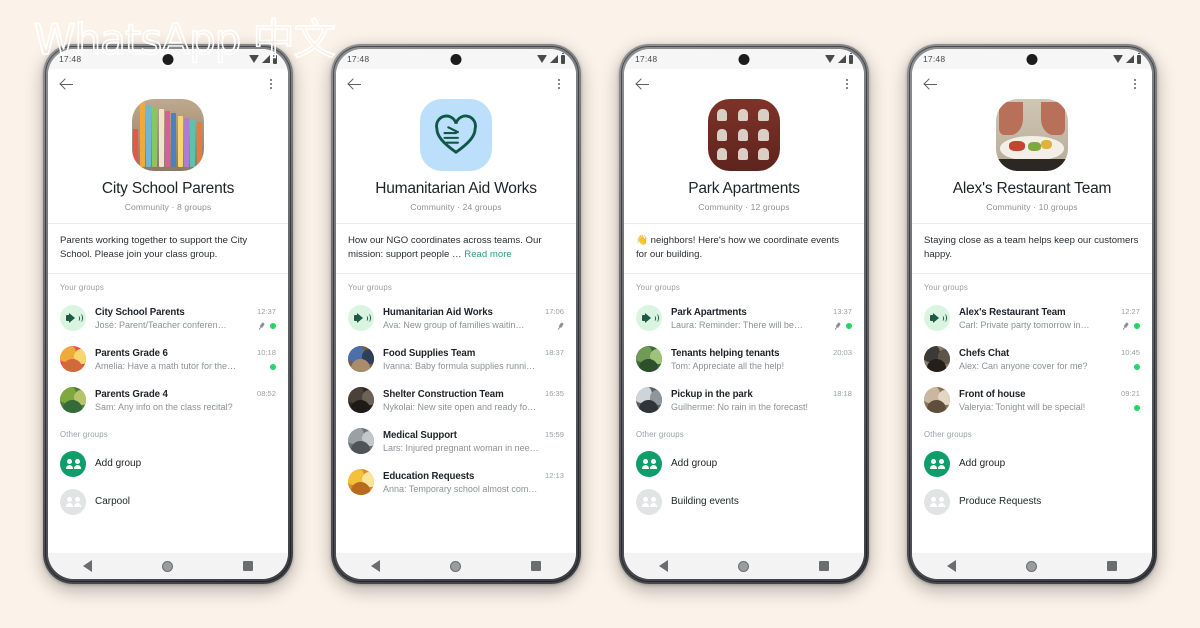  What do you see at coordinates (554, 359) in the screenshot?
I see `group-meta: 18:37` at bounding box center [554, 359].